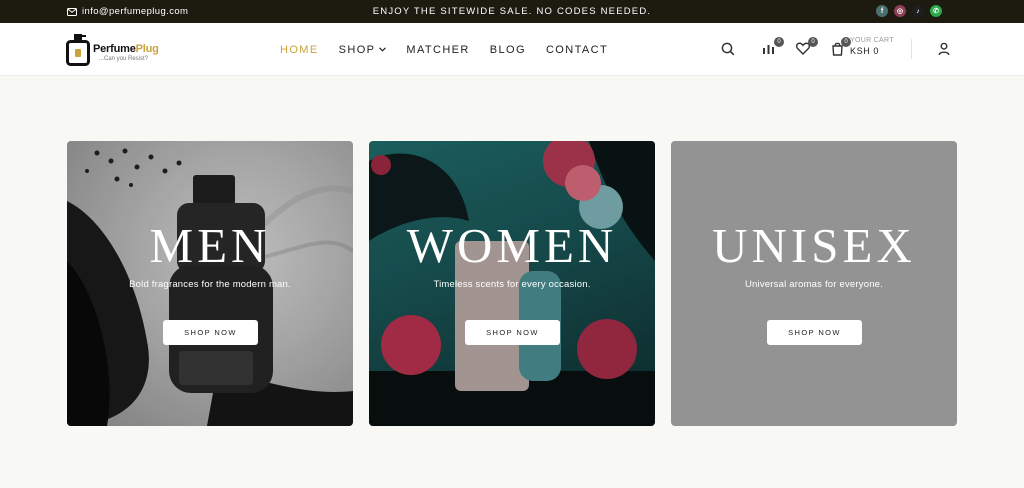  What do you see at coordinates (210, 332) in the screenshot?
I see `men-shop-now-button: SHOP NOW` at bounding box center [210, 332].